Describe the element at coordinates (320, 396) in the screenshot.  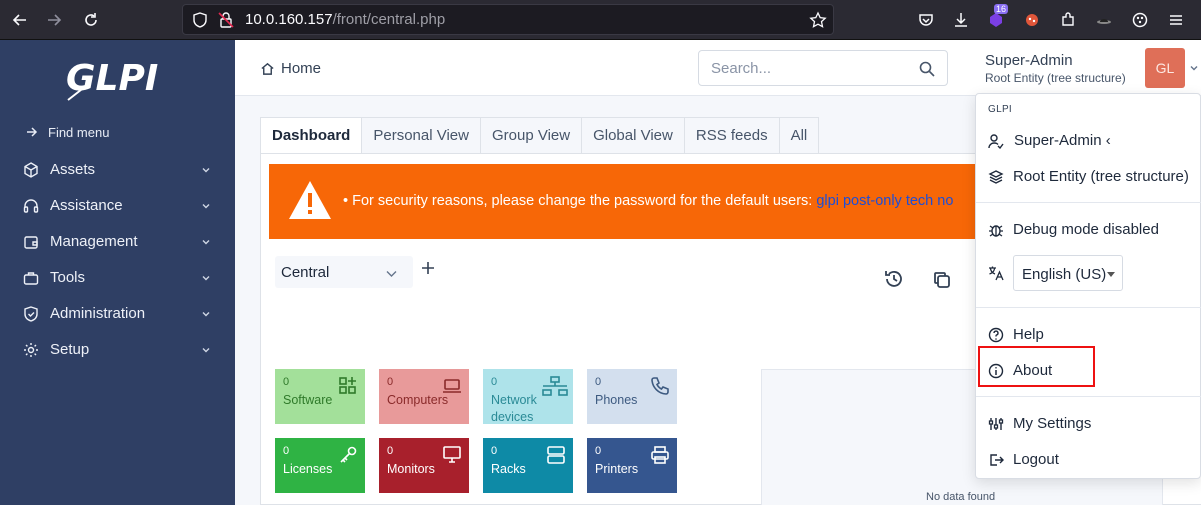
I see `card-software: 0 Software` at that location.